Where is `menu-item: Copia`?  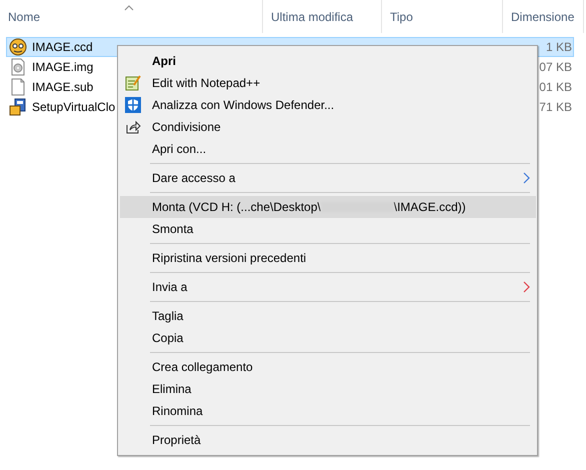
menu-item: Copia is located at coordinates (328, 338).